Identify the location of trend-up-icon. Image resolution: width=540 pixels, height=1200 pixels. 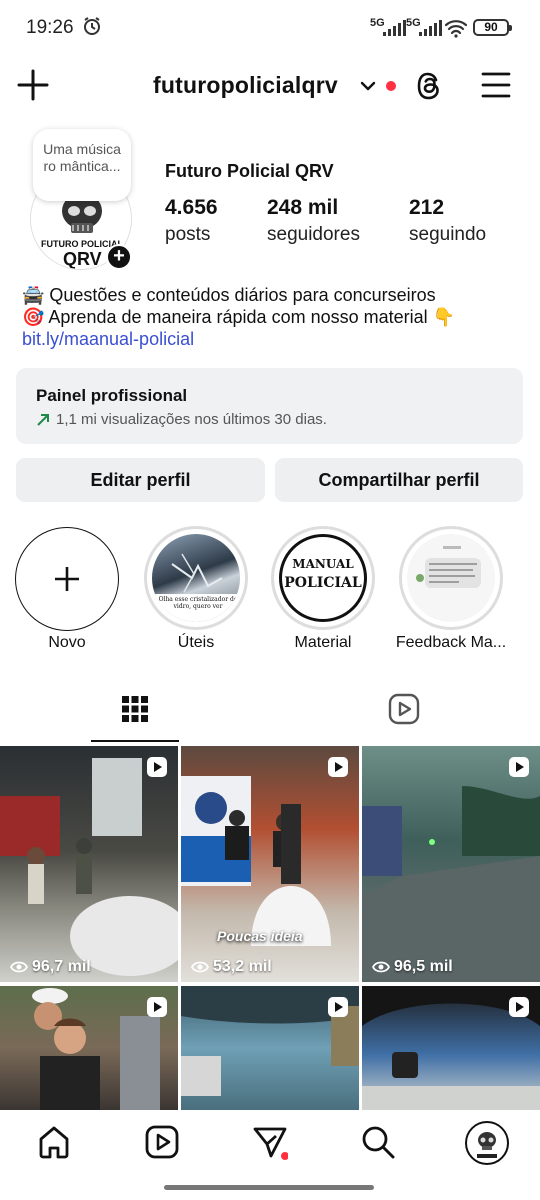
(43, 419).